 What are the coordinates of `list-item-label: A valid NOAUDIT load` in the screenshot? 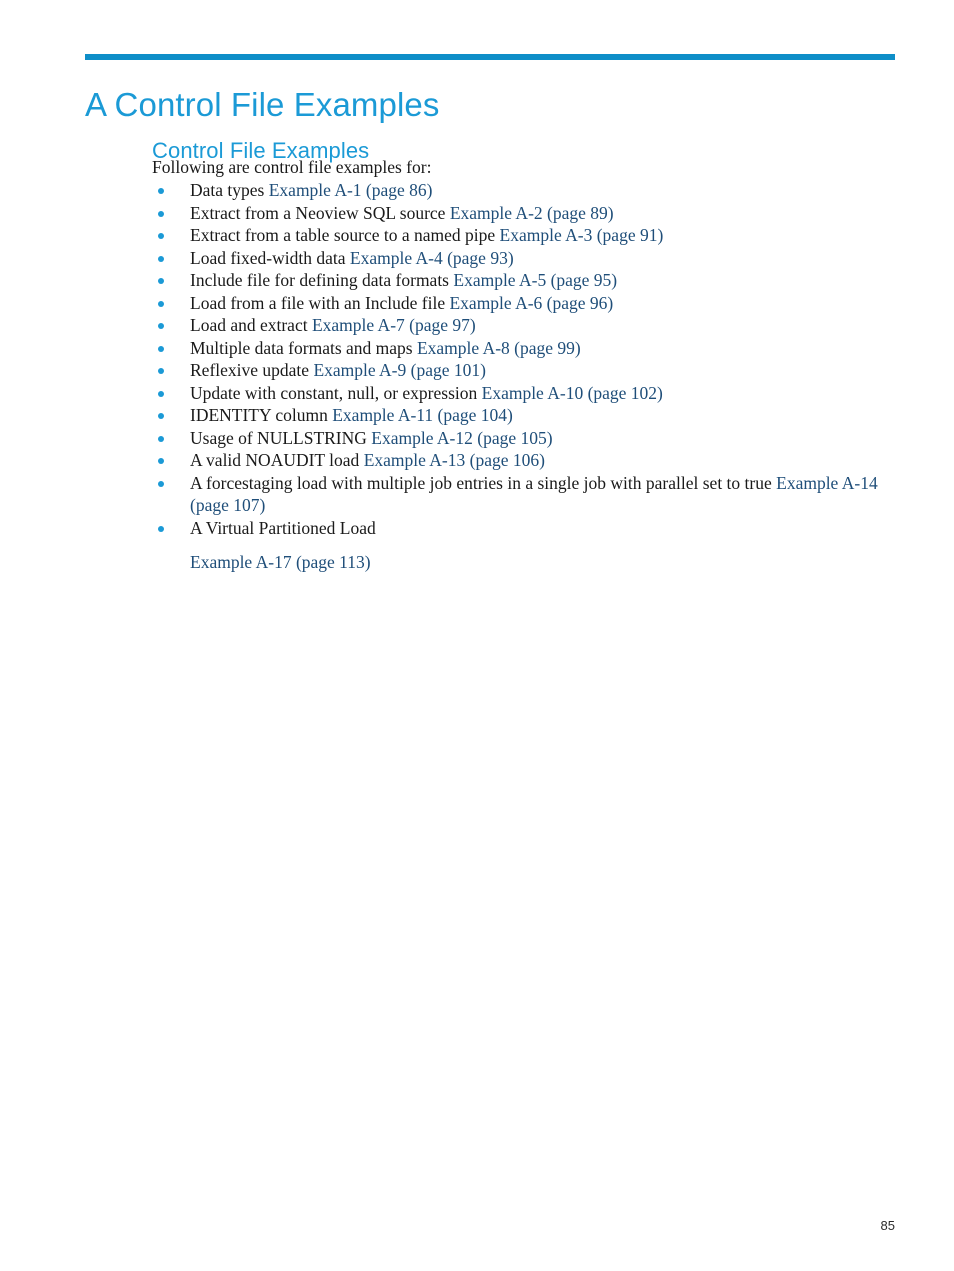 It's located at (277, 460).